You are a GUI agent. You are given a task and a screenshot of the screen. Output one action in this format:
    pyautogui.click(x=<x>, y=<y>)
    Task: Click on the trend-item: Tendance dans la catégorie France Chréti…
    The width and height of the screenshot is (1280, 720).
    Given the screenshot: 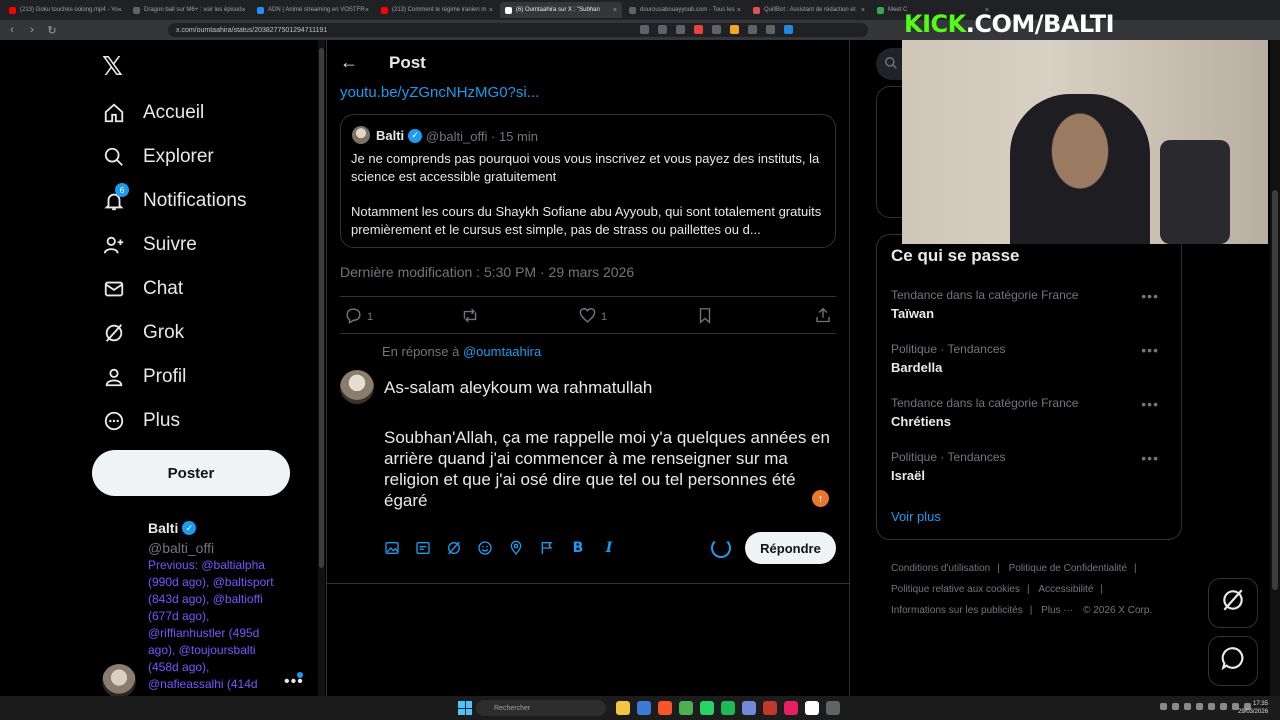 What is the action you would take?
    pyautogui.click(x=1031, y=412)
    